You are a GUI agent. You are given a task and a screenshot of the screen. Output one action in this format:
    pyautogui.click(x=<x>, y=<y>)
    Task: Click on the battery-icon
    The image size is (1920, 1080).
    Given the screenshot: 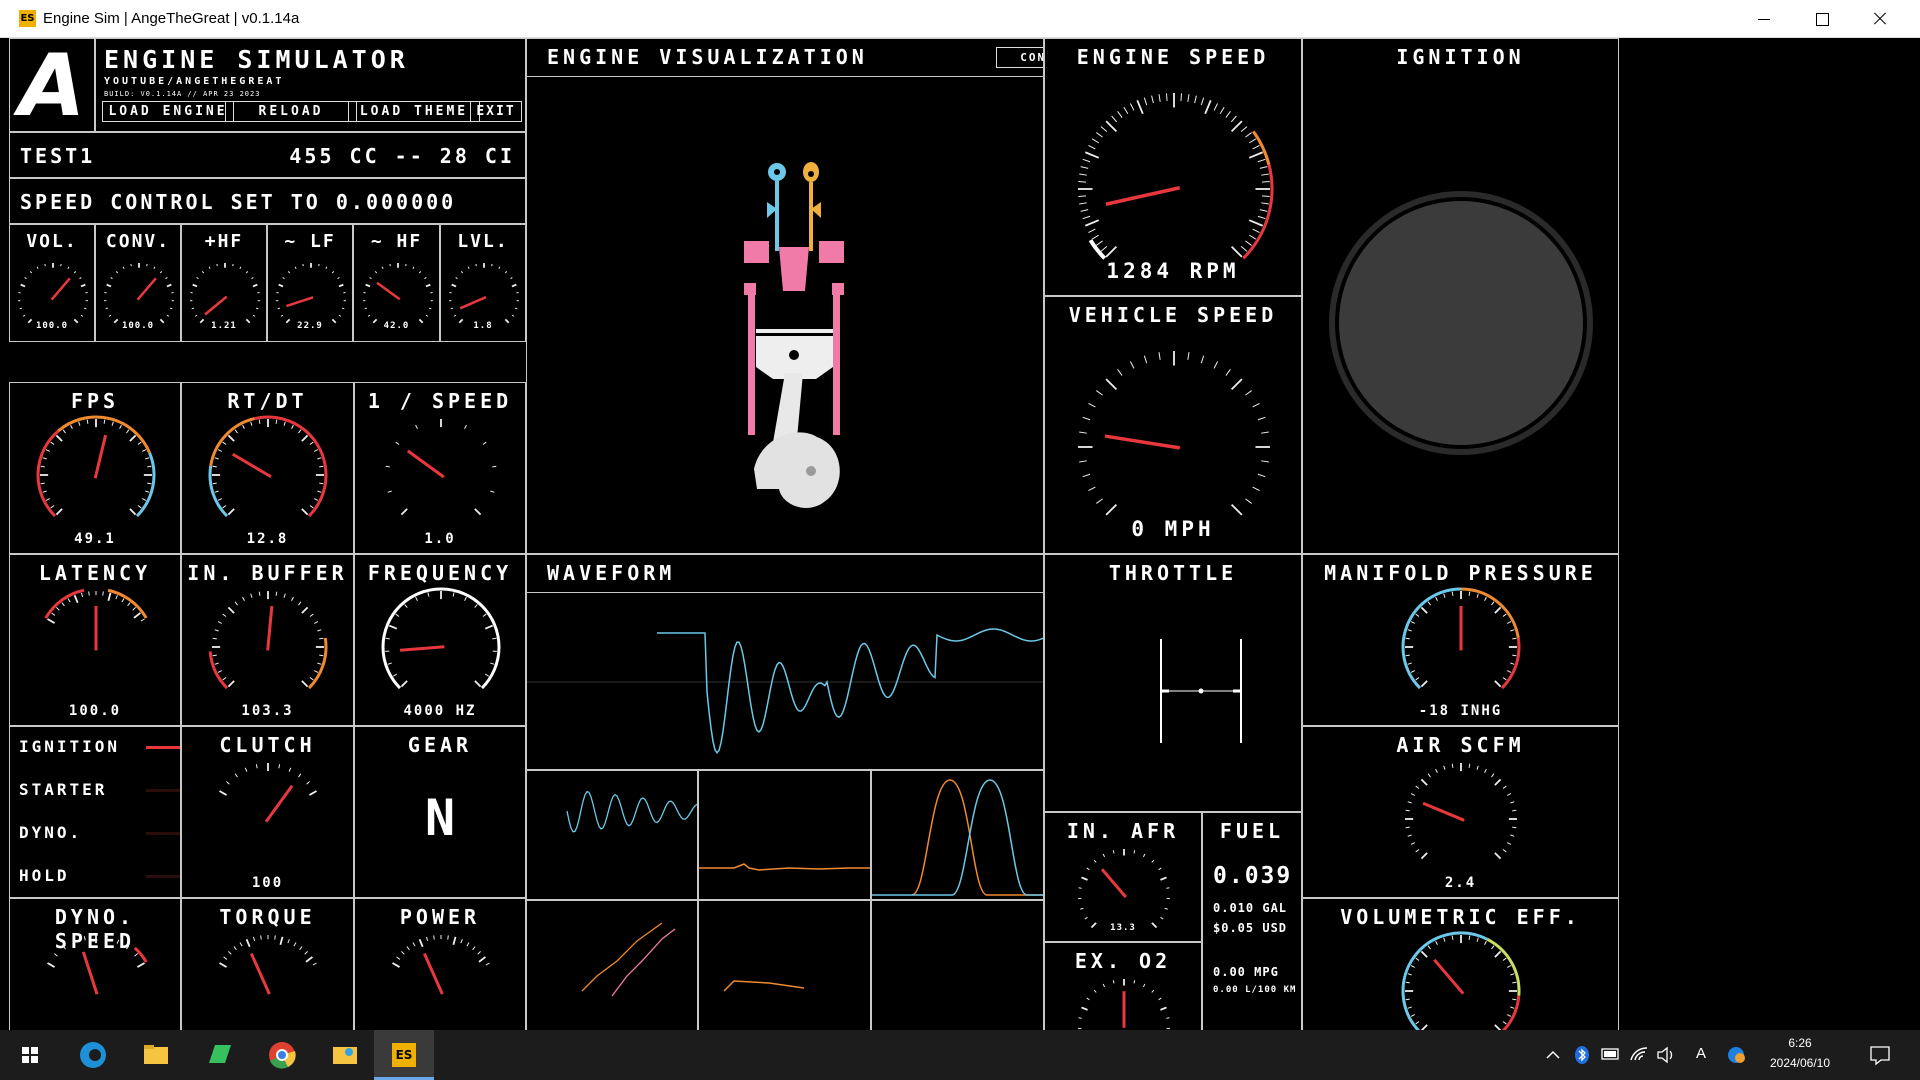 What is the action you would take?
    pyautogui.click(x=1611, y=1054)
    